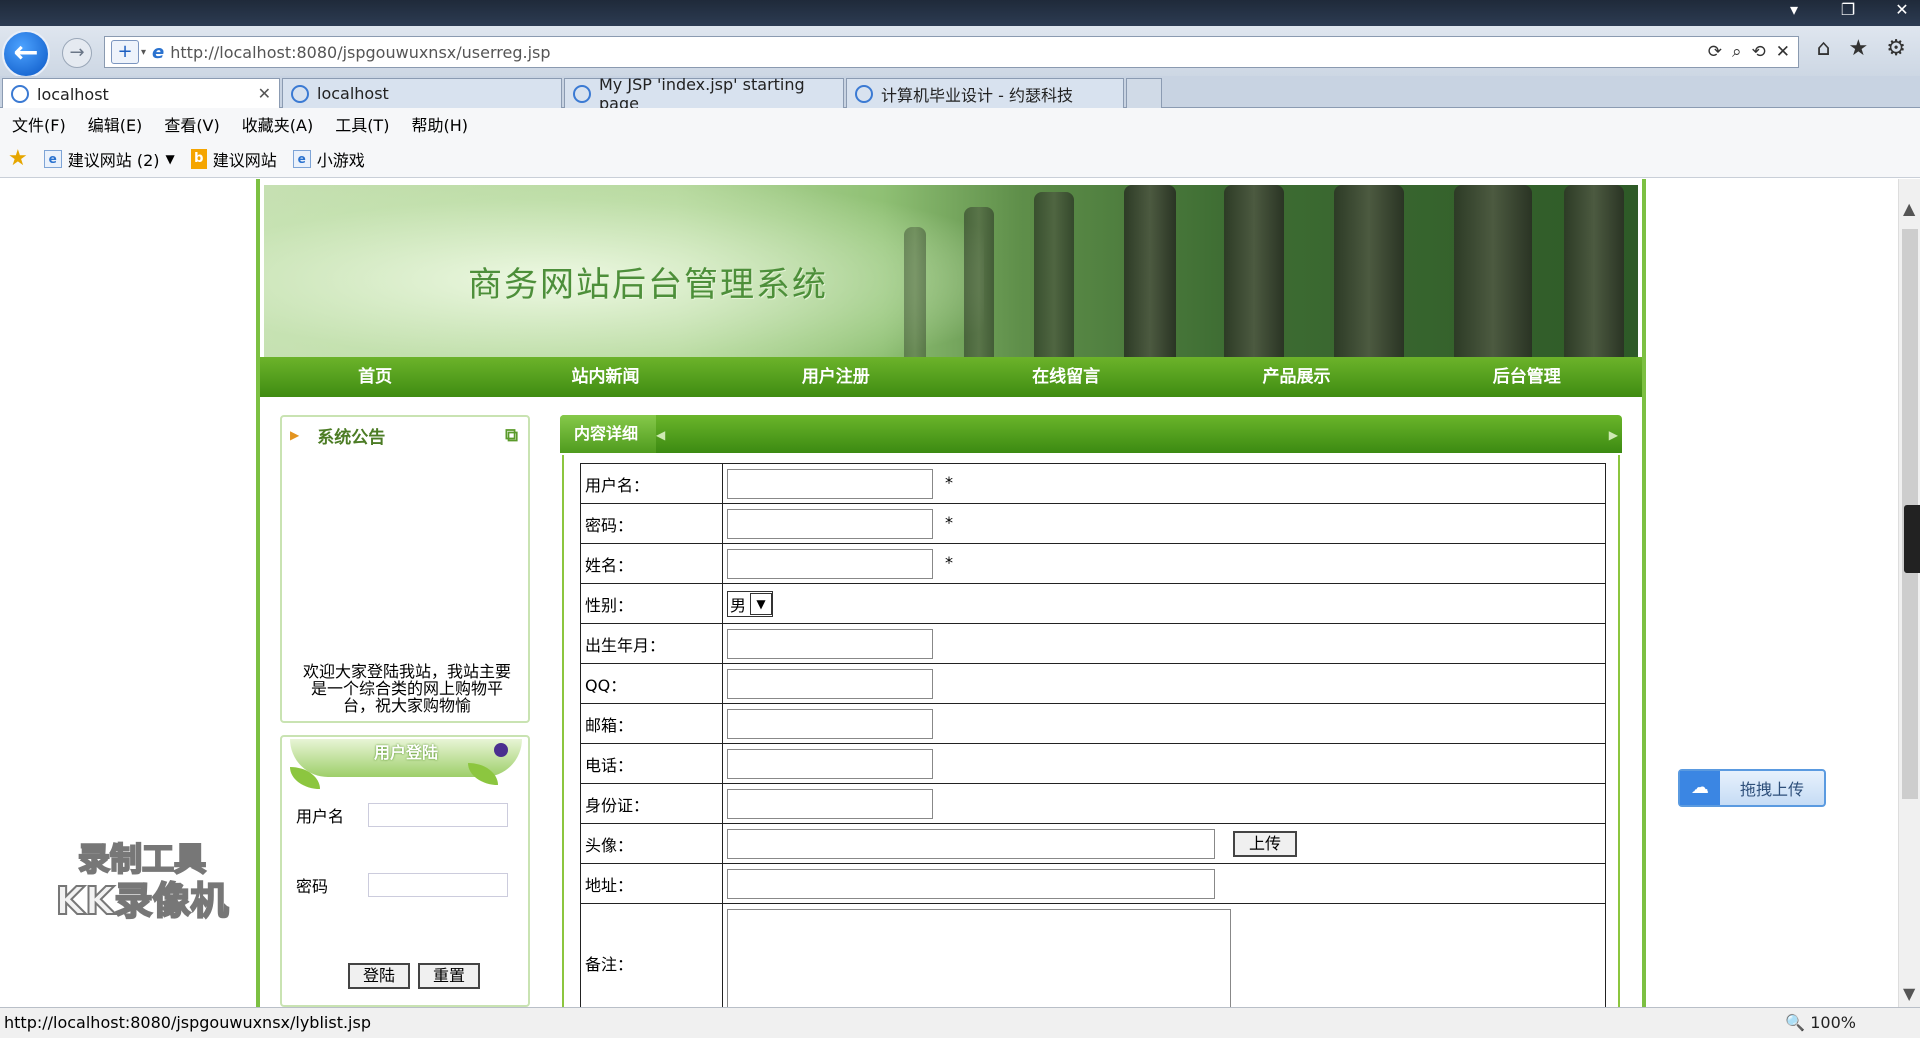 The height and width of the screenshot is (1038, 1920). Describe the element at coordinates (651, 803) in the screenshot. I see `label-idcard: 身份证：` at that location.